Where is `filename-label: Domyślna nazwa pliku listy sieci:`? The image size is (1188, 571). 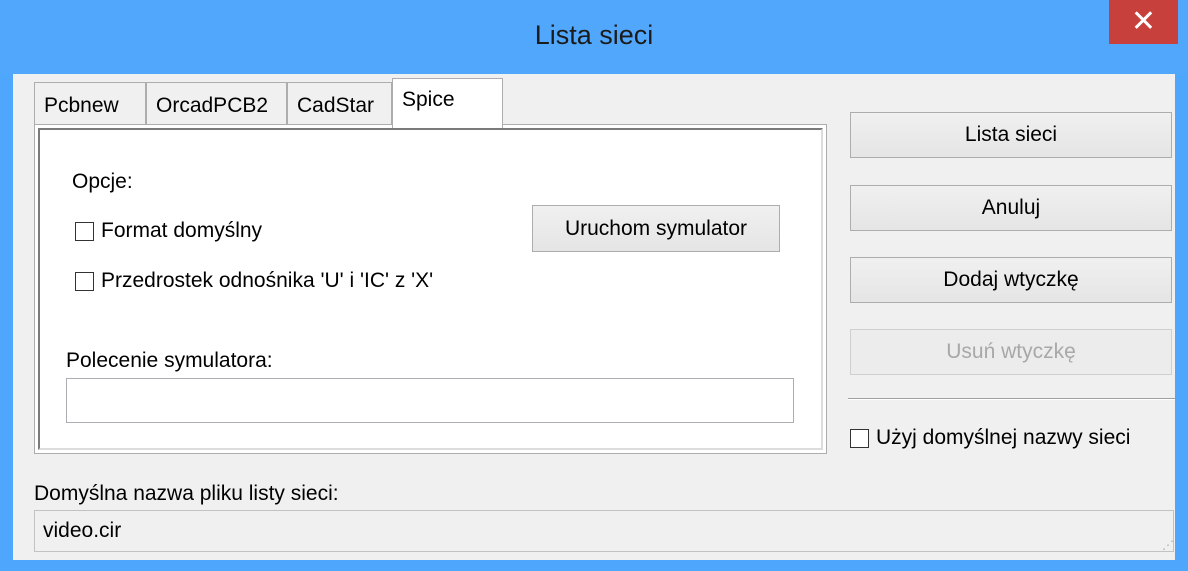
filename-label: Domyślna nazwa pliku listy sieci: is located at coordinates (186, 493).